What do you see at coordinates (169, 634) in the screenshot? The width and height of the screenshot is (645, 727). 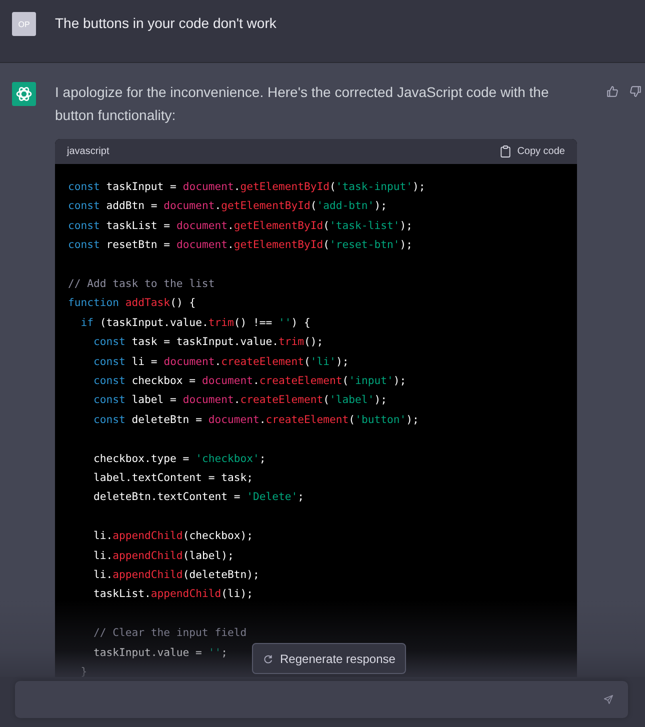 I see `code-line: // Clear the input field` at bounding box center [169, 634].